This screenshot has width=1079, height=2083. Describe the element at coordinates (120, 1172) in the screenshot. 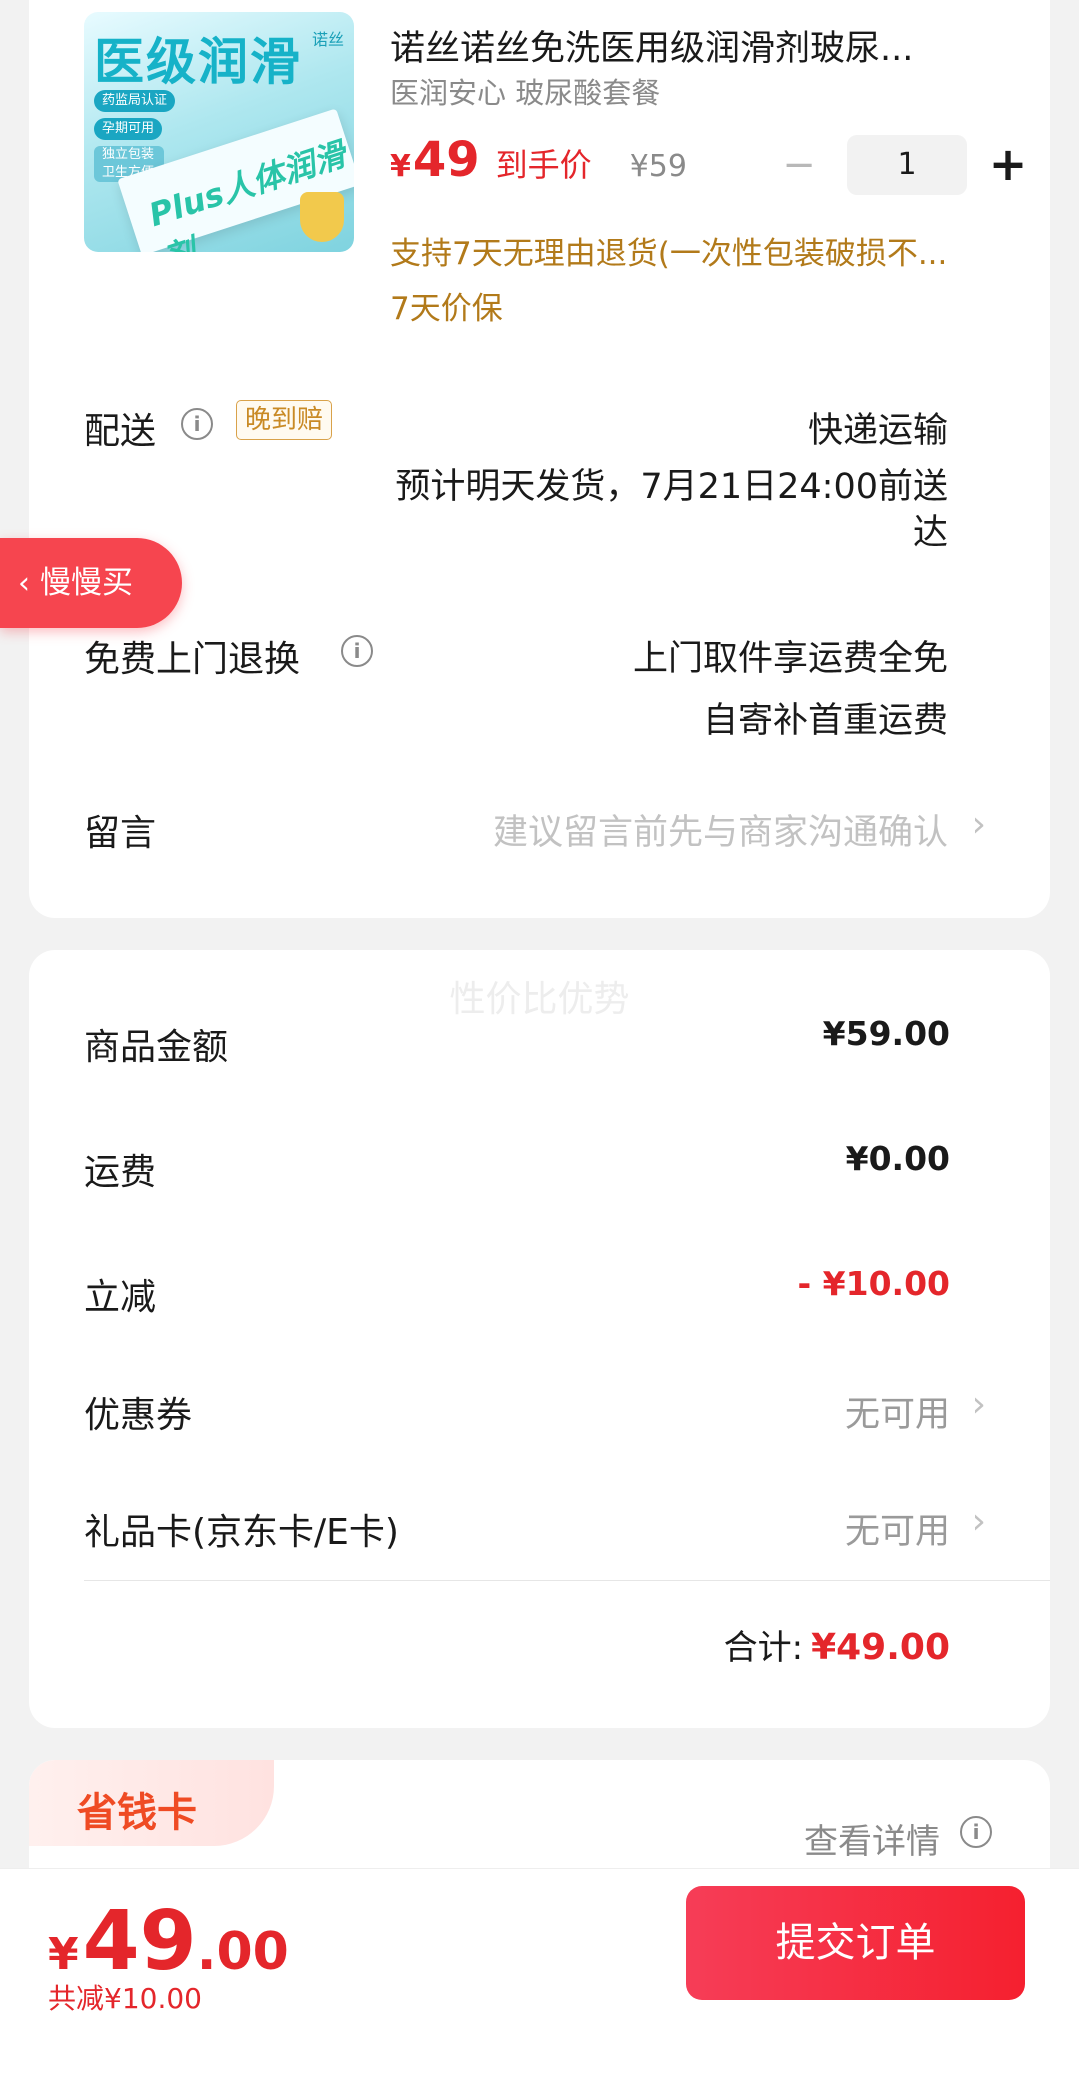

I see `shipping-label: 运费` at that location.